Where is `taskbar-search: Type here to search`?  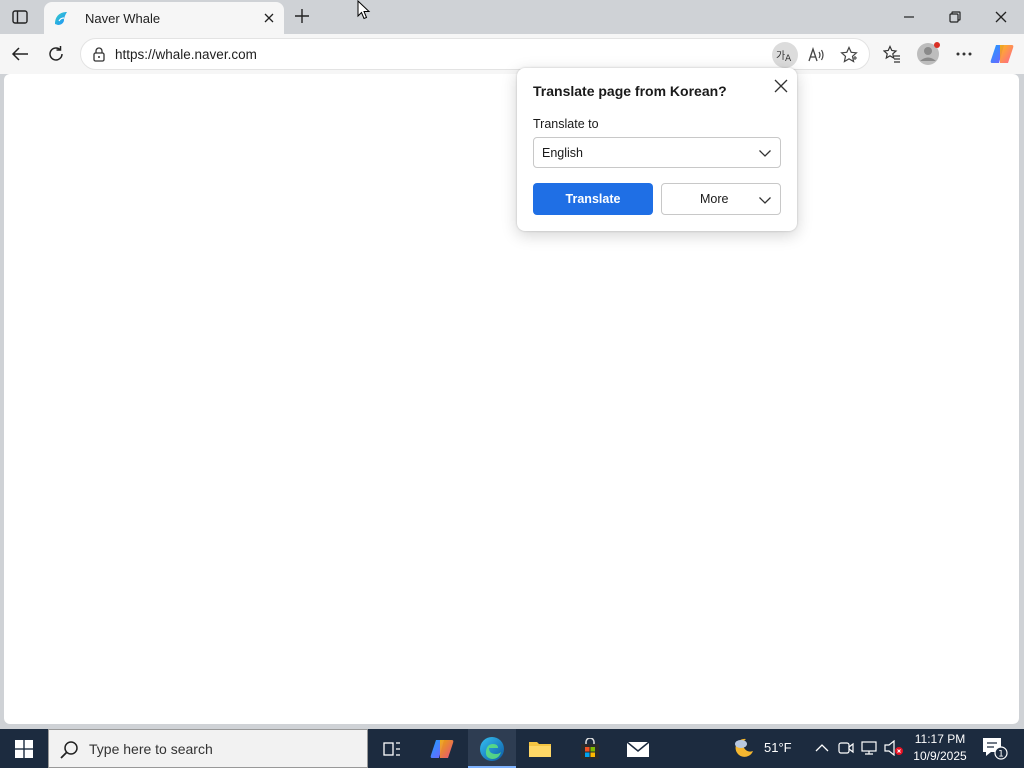 taskbar-search: Type here to search is located at coordinates (208, 748).